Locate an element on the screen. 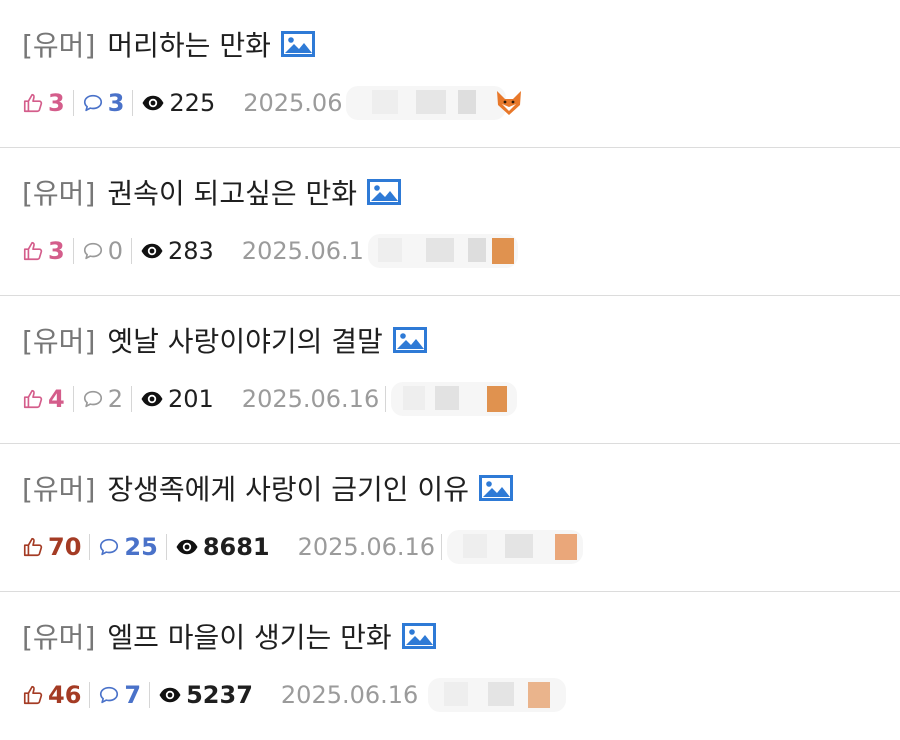 Image resolution: width=900 pixels, height=740 pixels. likes-stat: 4 is located at coordinates (43, 399).